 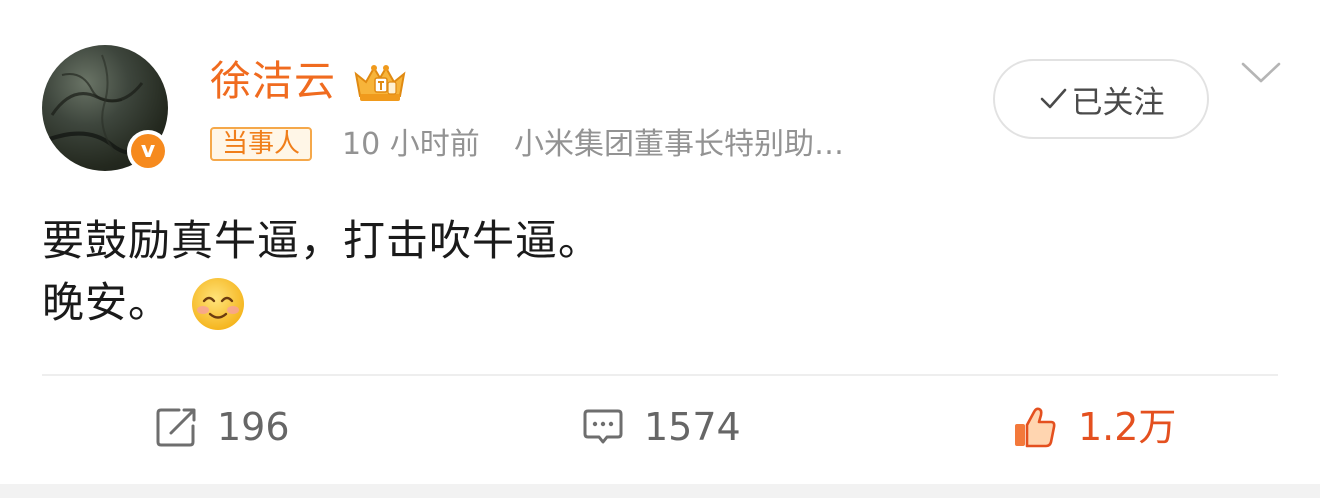 I want to click on verified-badge: v, so click(x=148, y=151).